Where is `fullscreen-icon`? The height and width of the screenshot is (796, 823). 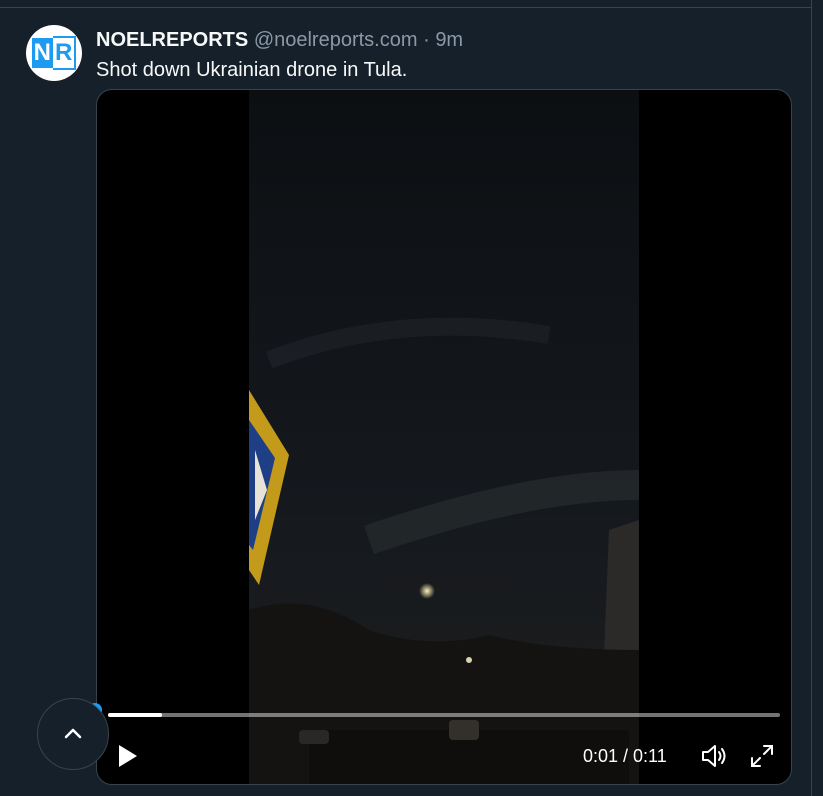
fullscreen-icon is located at coordinates (762, 756).